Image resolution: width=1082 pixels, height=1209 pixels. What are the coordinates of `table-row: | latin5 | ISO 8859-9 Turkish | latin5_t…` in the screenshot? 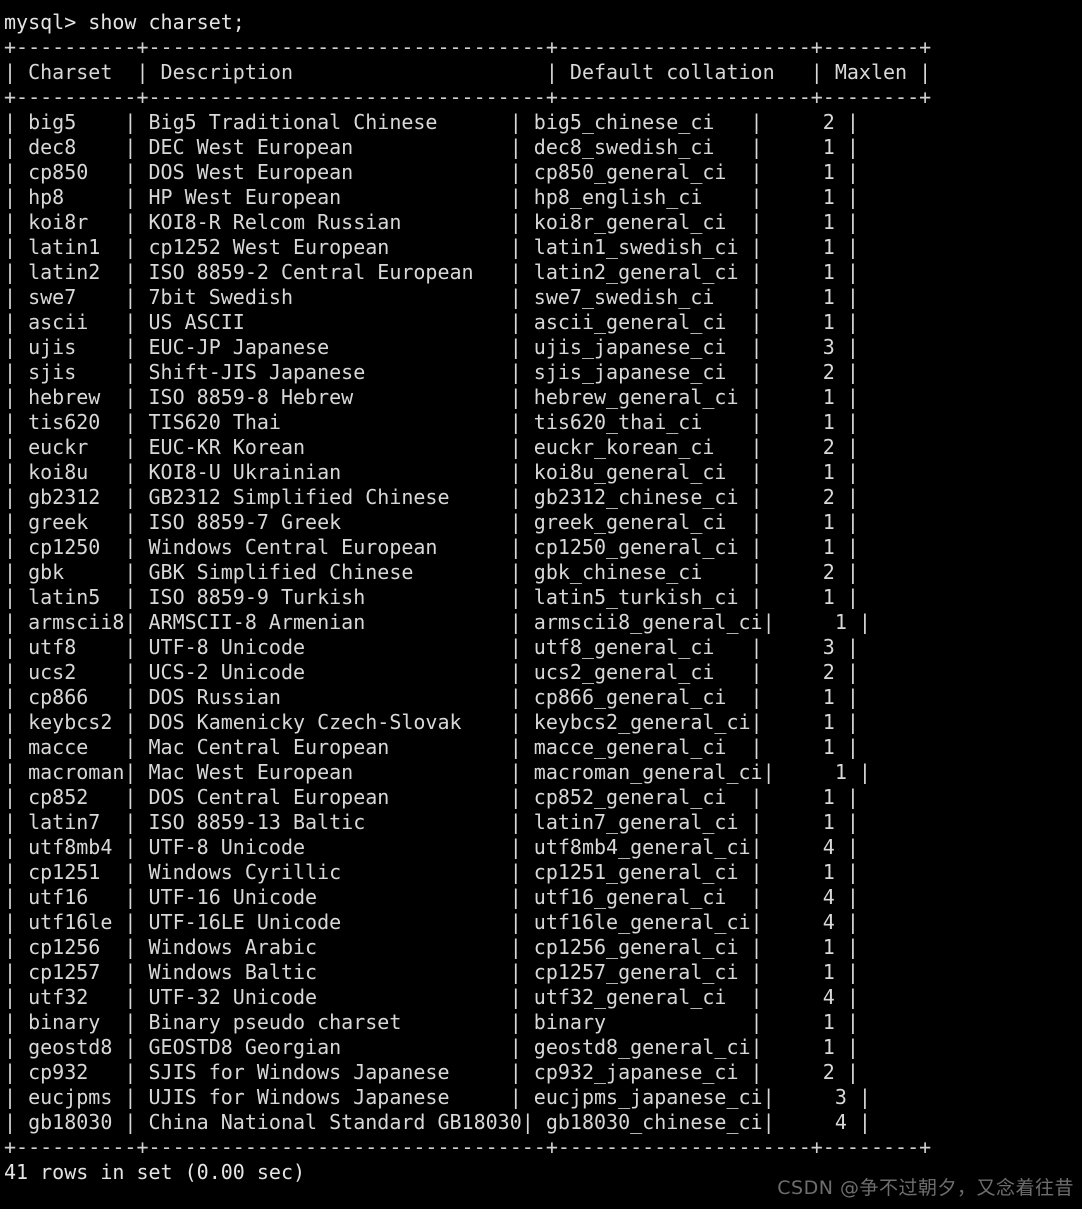 It's located at (431, 597).